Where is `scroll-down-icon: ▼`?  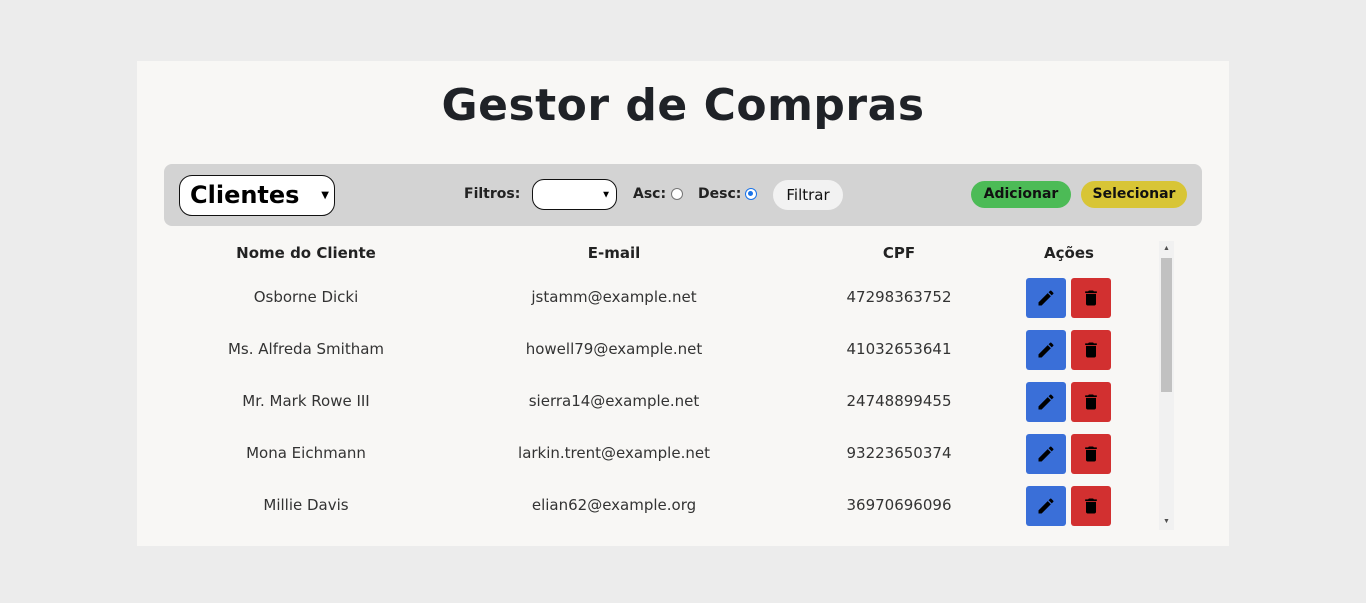 scroll-down-icon: ▼ is located at coordinates (1166, 522).